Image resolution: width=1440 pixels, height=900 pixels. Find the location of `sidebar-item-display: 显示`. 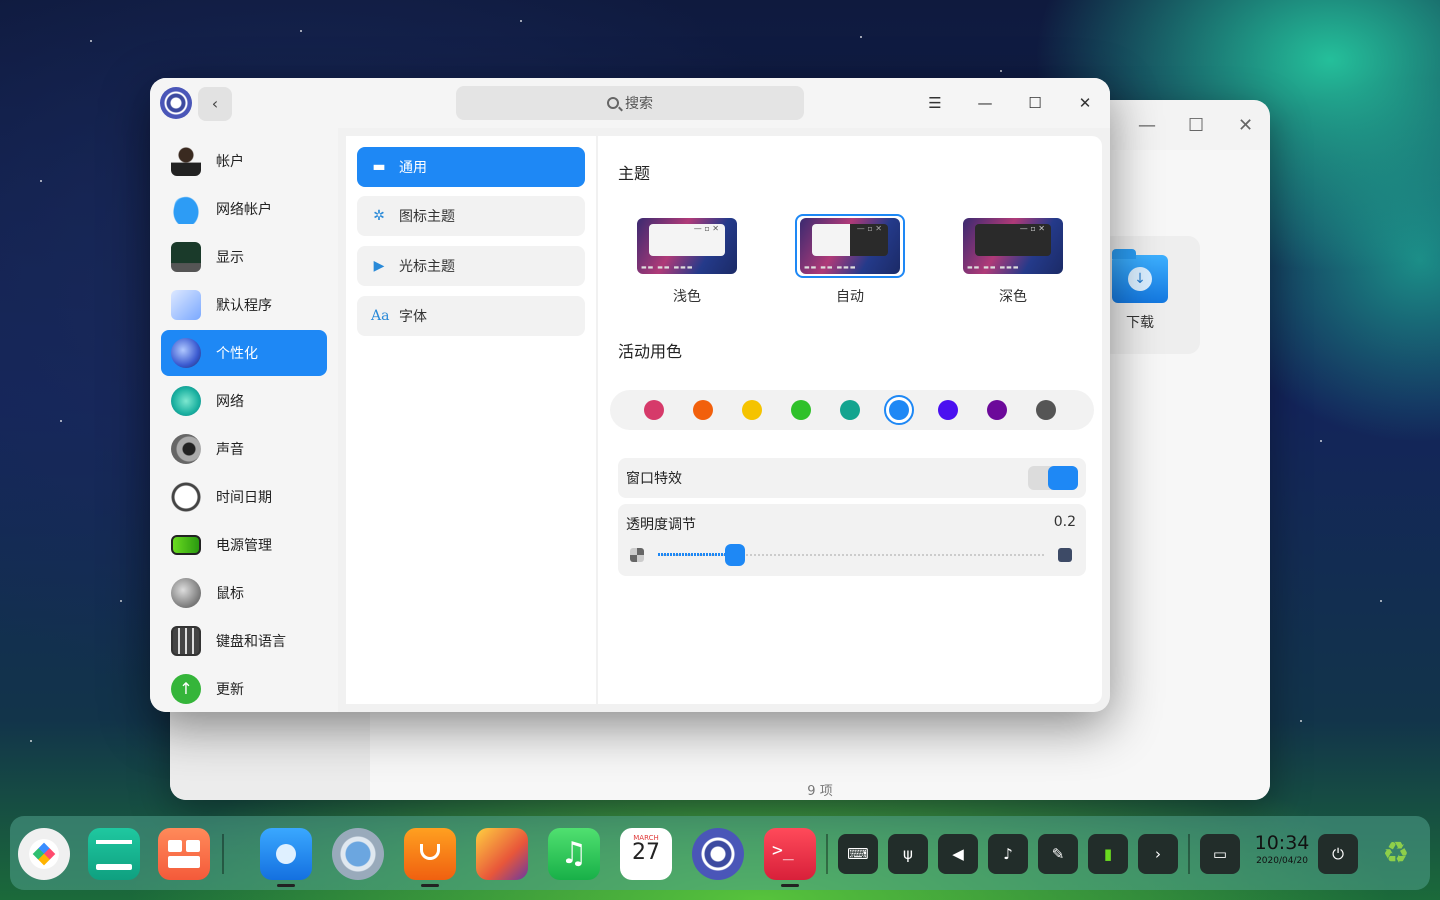

sidebar-item-display: 显示 is located at coordinates (244, 257).